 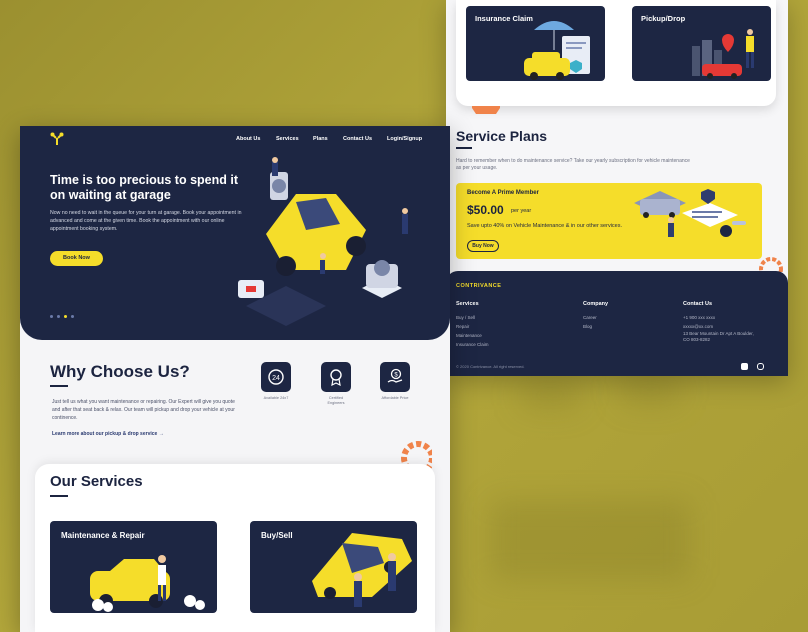 What do you see at coordinates (472, 317) in the screenshot?
I see `footer-link: Buy / Sell` at bounding box center [472, 317].